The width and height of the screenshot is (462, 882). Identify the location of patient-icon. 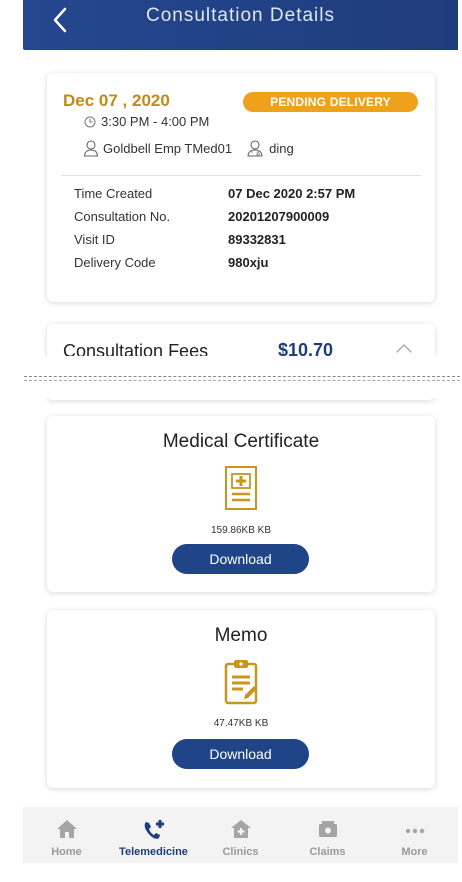
(91, 148).